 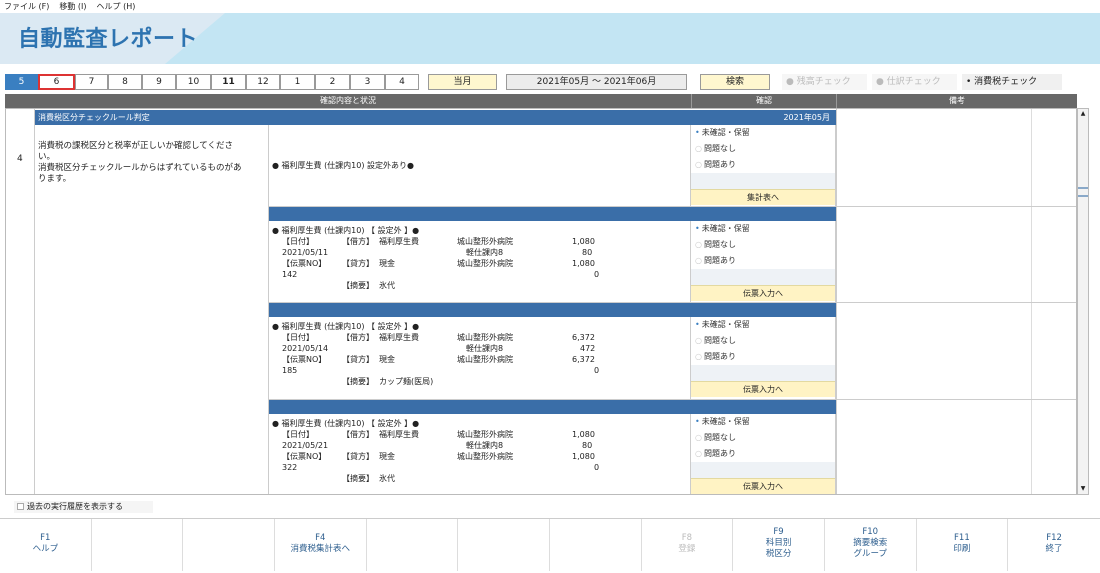 I want to click on voucher-no: 142, so click(x=290, y=274).